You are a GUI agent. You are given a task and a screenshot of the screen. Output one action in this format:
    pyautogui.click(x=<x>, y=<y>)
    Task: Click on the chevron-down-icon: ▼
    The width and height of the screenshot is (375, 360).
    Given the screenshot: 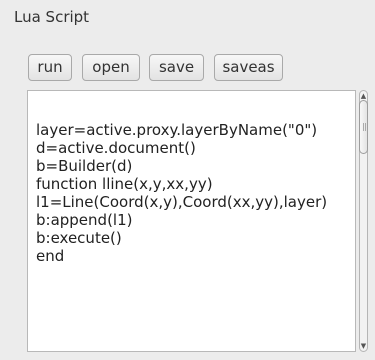 What is the action you would take?
    pyautogui.click(x=363, y=346)
    